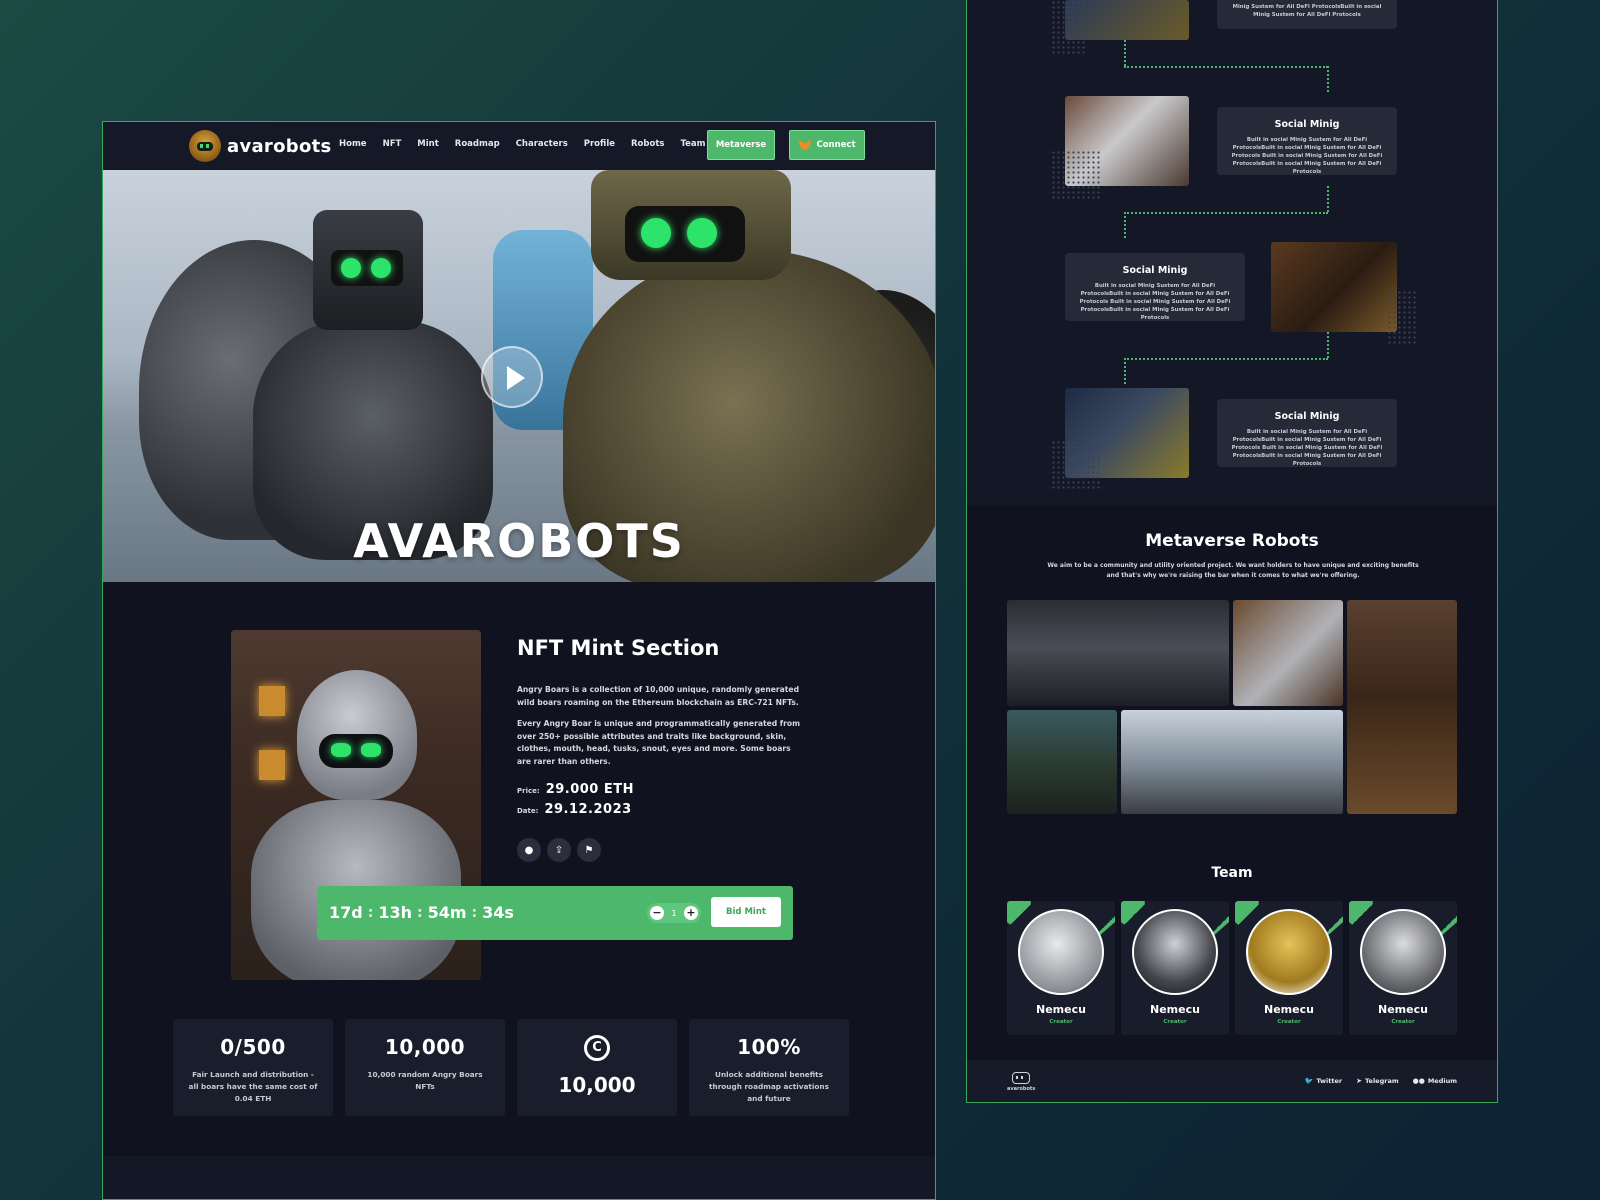 This screenshot has height=1200, width=1600. Describe the element at coordinates (691, 913) in the screenshot. I see `increment-button: +` at that location.